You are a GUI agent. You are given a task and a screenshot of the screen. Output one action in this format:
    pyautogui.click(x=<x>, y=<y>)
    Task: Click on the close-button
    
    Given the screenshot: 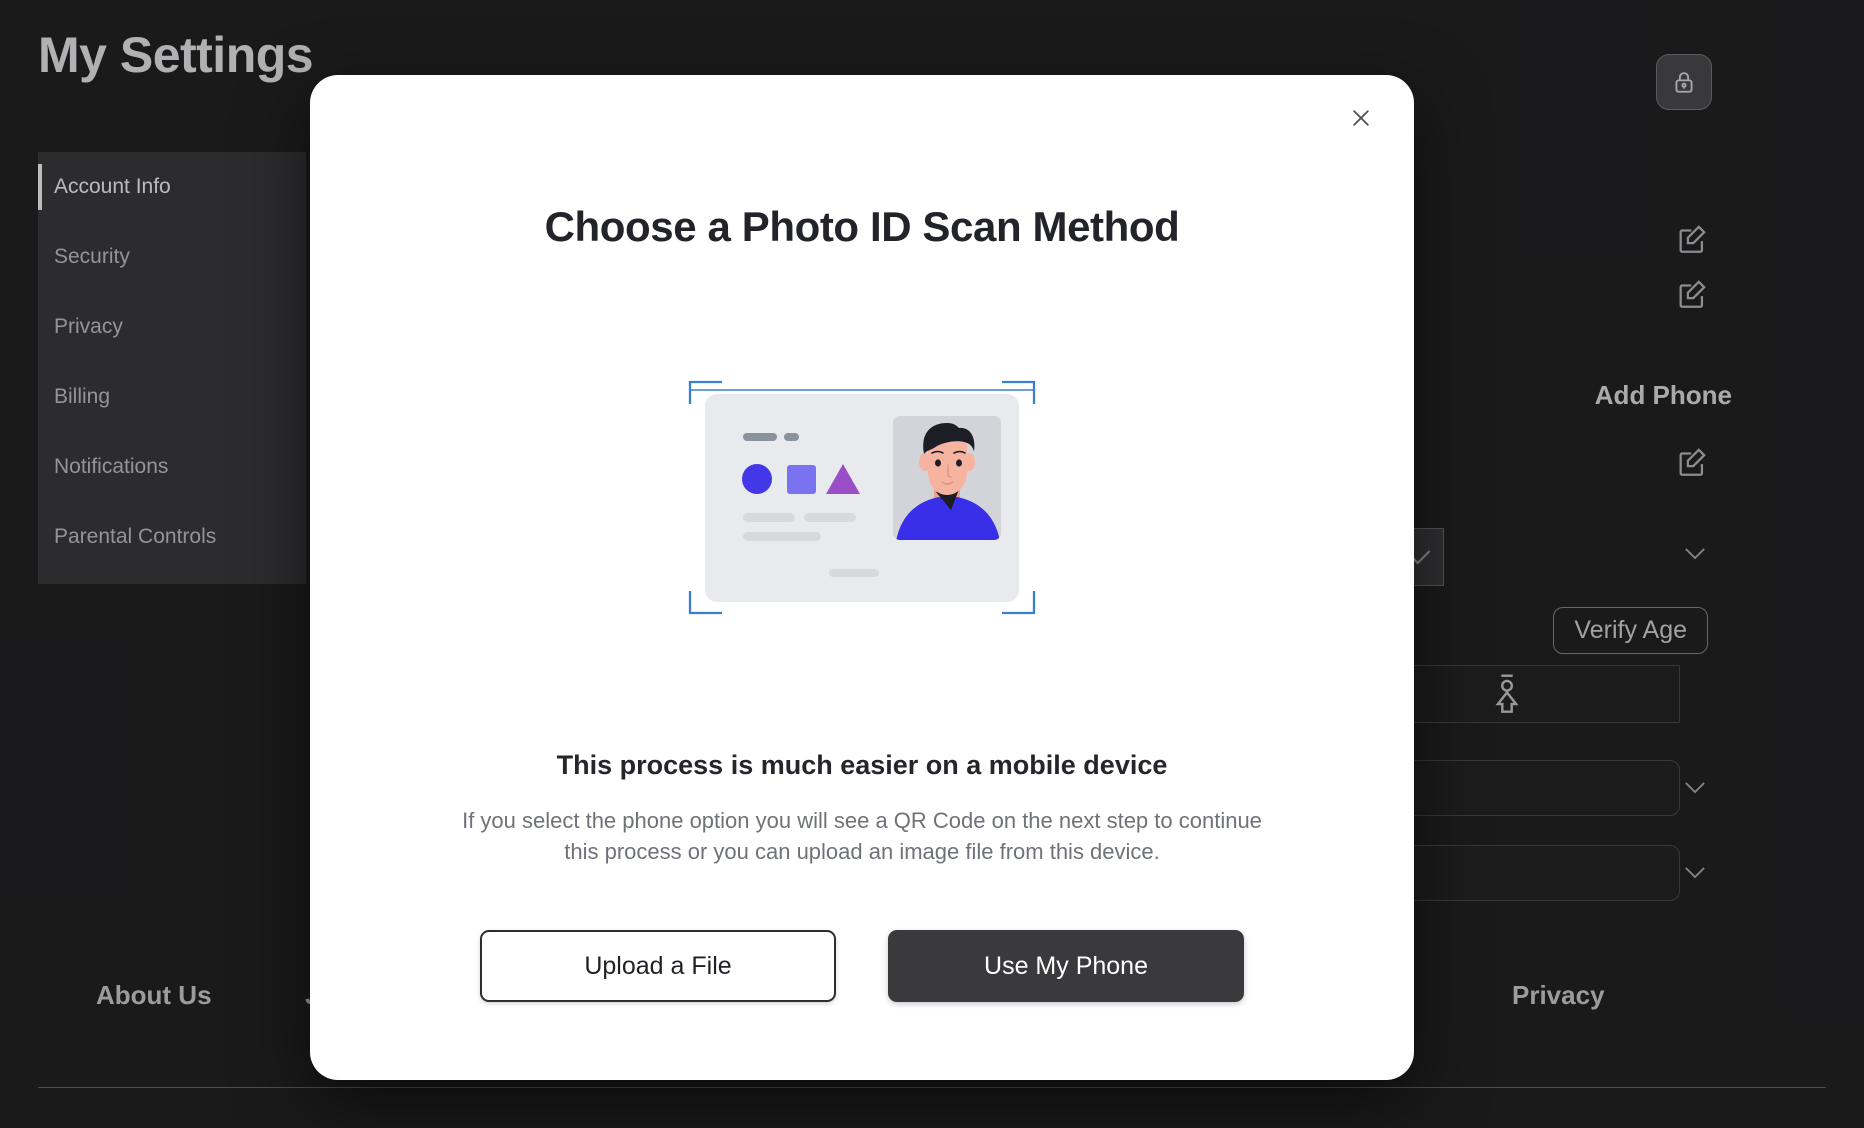 What is the action you would take?
    pyautogui.click(x=1361, y=118)
    